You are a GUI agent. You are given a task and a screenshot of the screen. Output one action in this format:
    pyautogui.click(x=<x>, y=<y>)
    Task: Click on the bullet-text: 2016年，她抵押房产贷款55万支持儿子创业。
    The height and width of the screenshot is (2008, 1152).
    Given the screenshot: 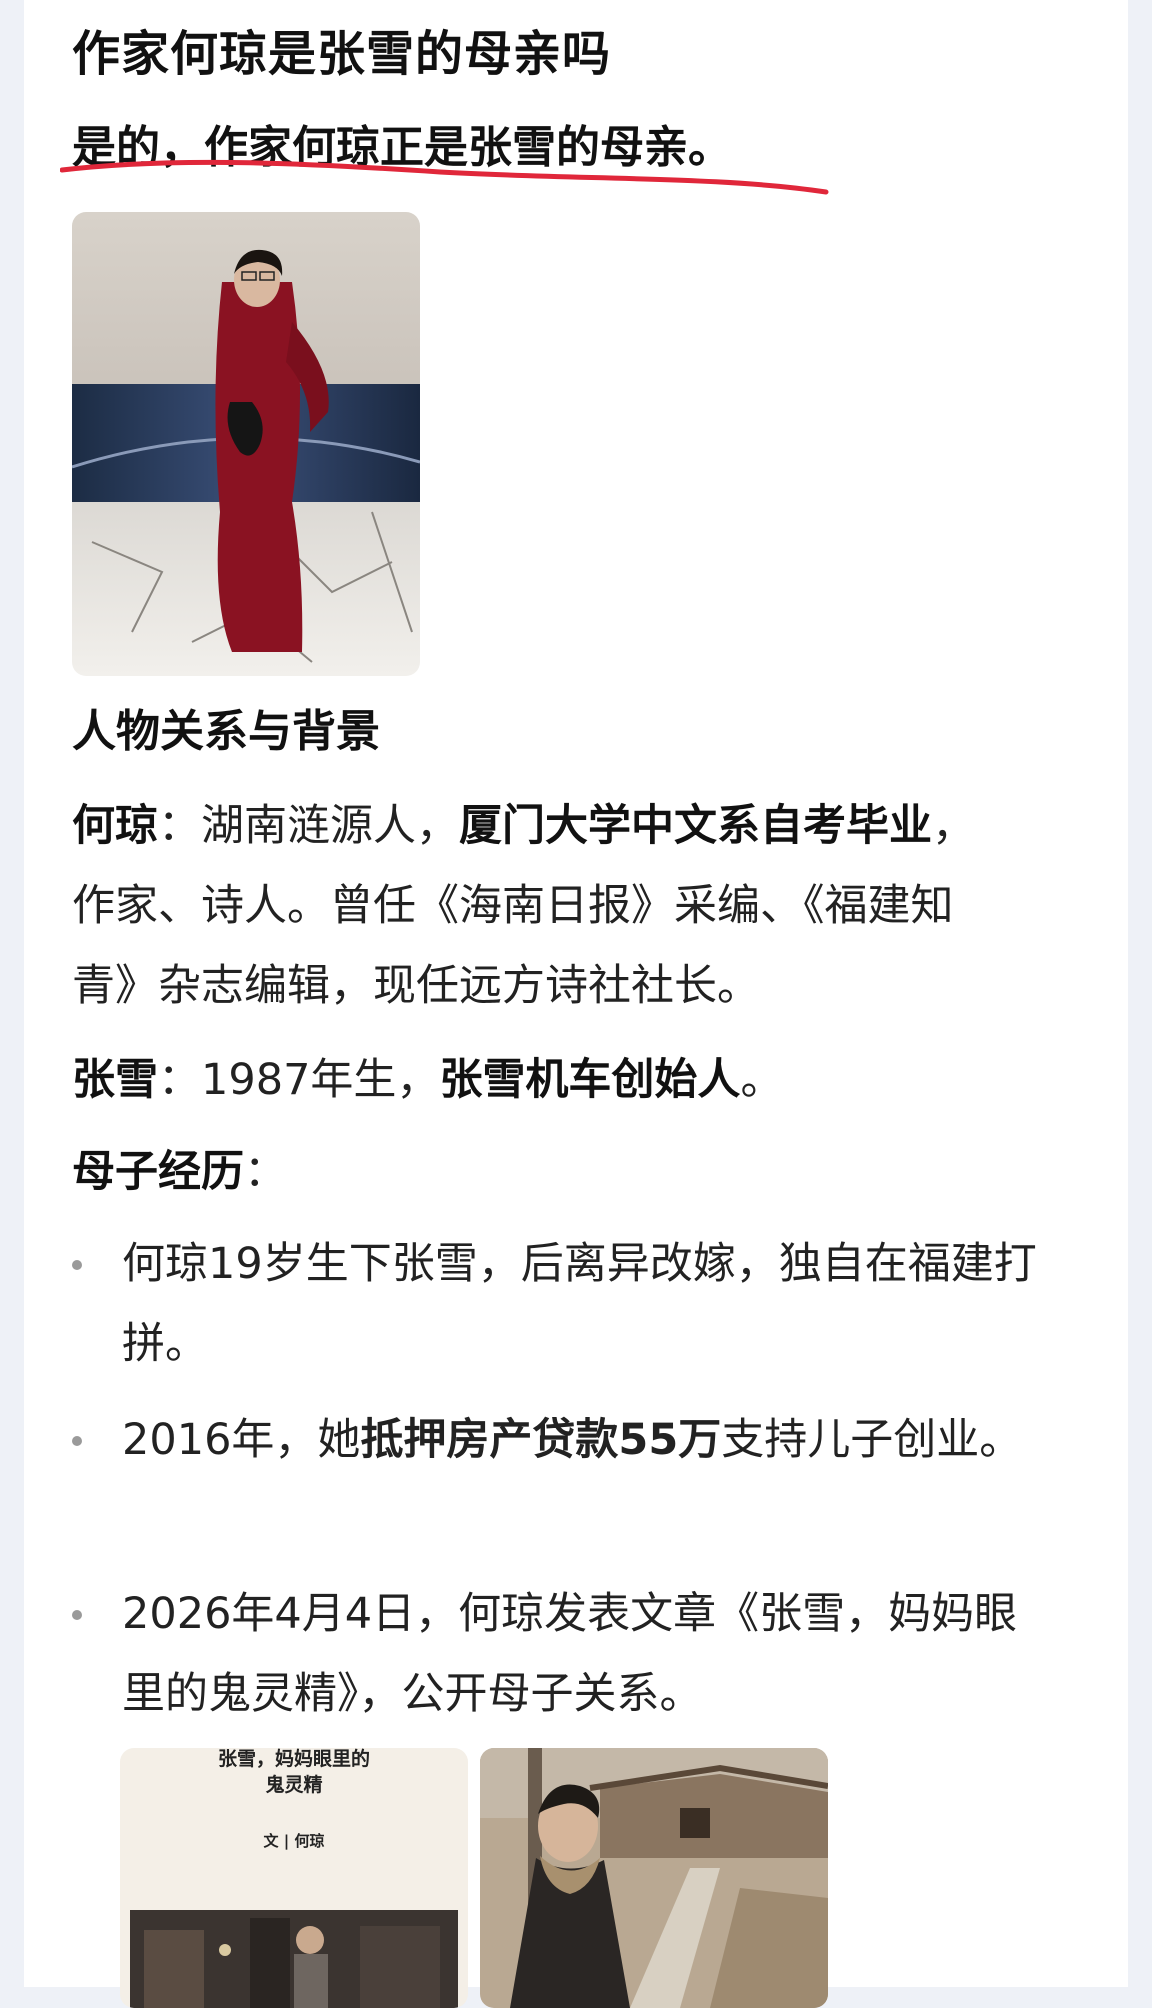 What is the action you would take?
    pyautogui.click(x=587, y=1440)
    